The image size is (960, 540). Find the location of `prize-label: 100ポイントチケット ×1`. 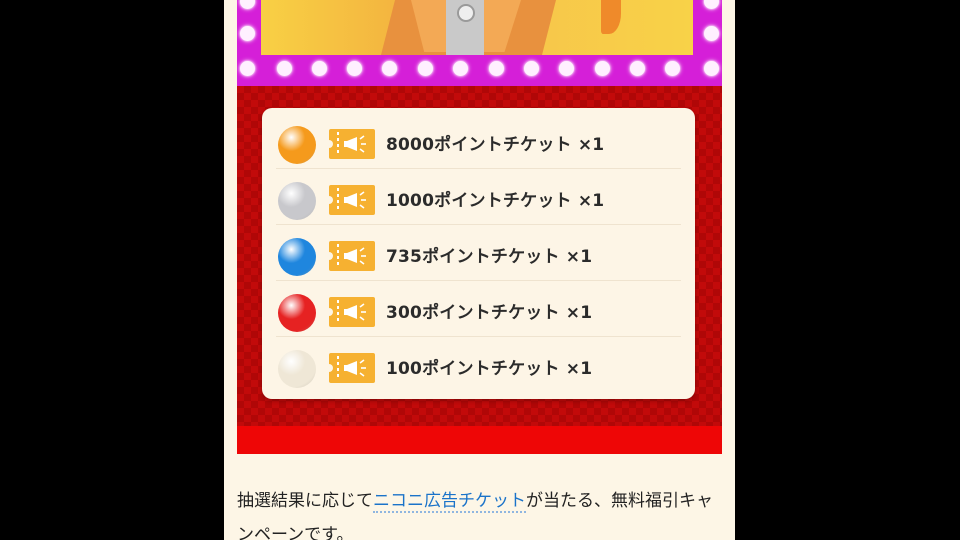

prize-label: 100ポイントチケット ×1 is located at coordinates (489, 369).